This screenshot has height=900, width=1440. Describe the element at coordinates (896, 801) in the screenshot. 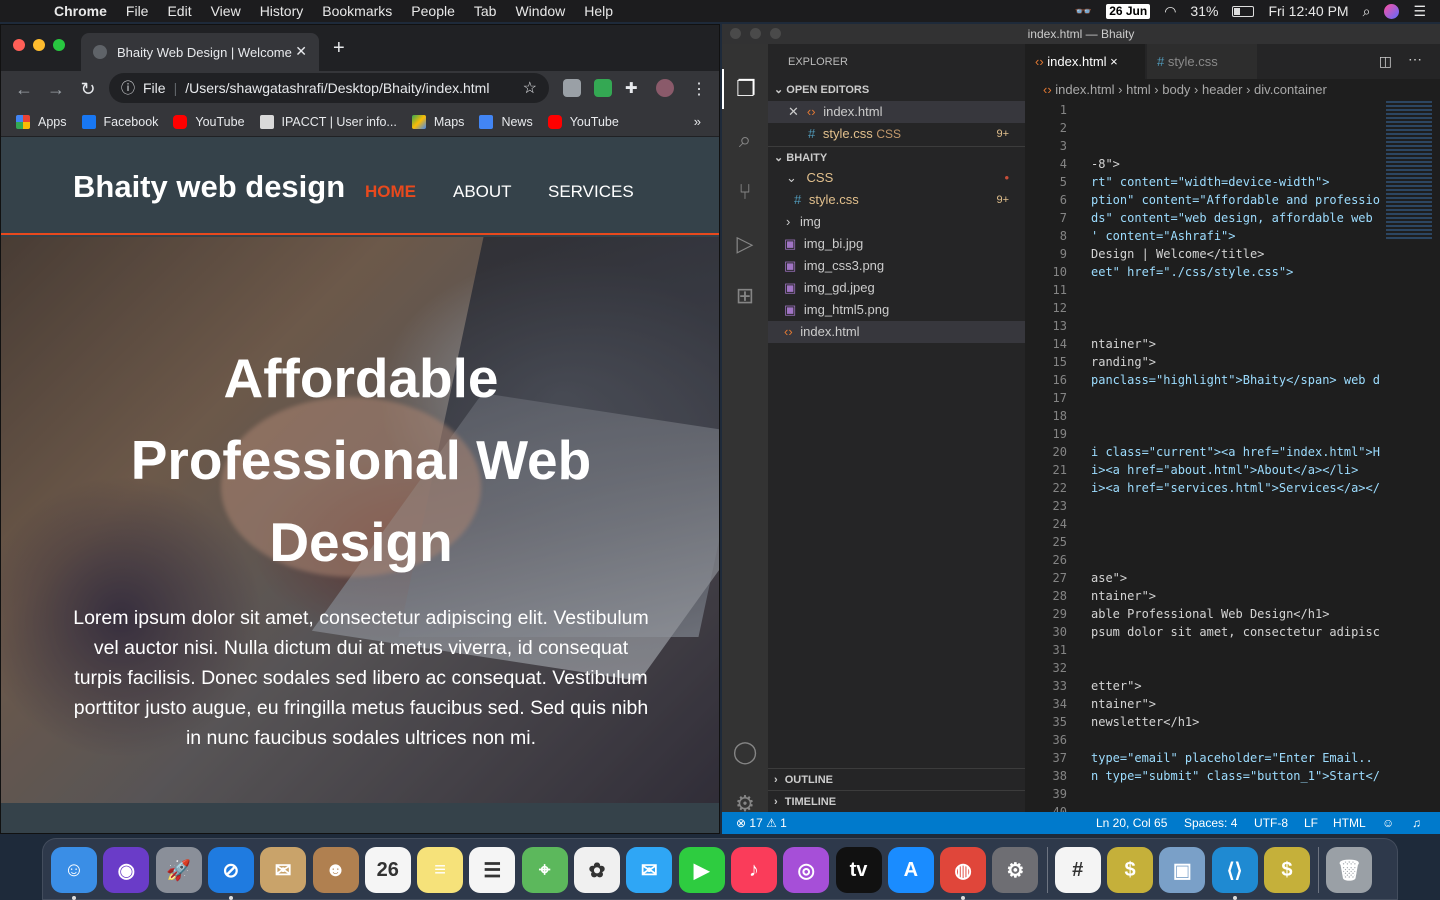

I see `timeline-section: › TIMELINE` at that location.